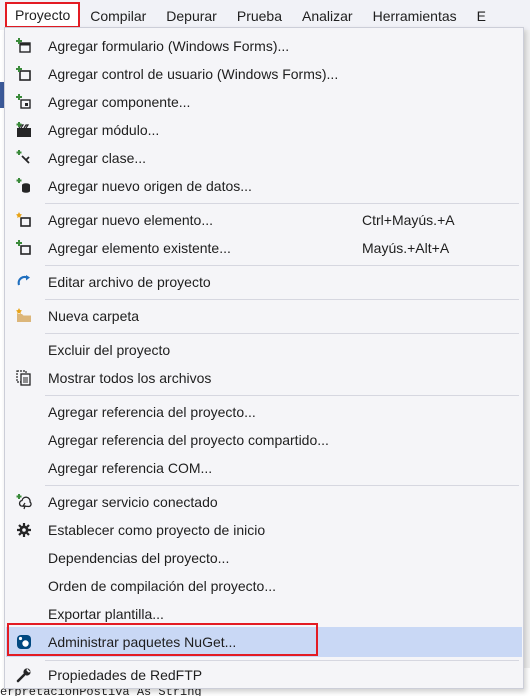 The height and width of the screenshot is (696, 530). What do you see at coordinates (527, 348) in the screenshot?
I see `editor-scrollbar` at bounding box center [527, 348].